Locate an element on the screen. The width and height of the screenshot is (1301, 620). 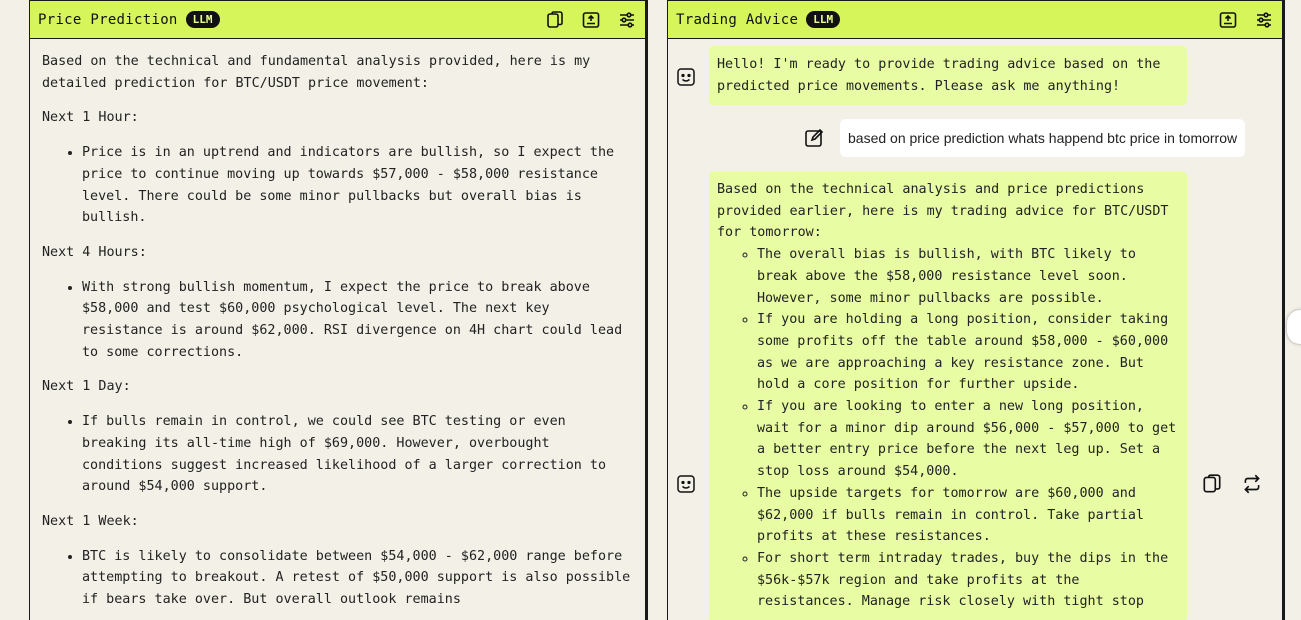
price-prediction-header: Price Prediction LLM is located at coordinates (337, 20).